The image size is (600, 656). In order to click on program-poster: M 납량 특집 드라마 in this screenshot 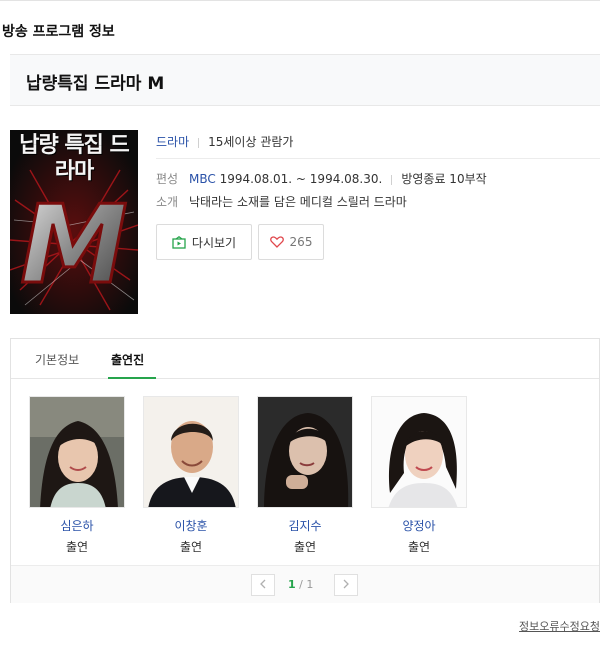, I will do `click(74, 222)`.